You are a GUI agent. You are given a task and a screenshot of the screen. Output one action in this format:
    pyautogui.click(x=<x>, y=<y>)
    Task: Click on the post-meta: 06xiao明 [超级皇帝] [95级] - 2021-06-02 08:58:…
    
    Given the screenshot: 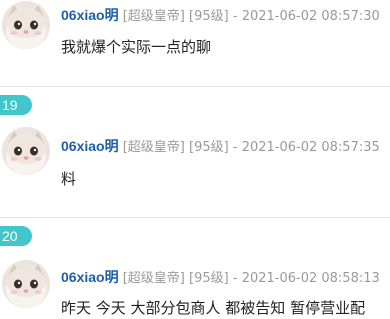 What is the action you would take?
    pyautogui.click(x=220, y=278)
    